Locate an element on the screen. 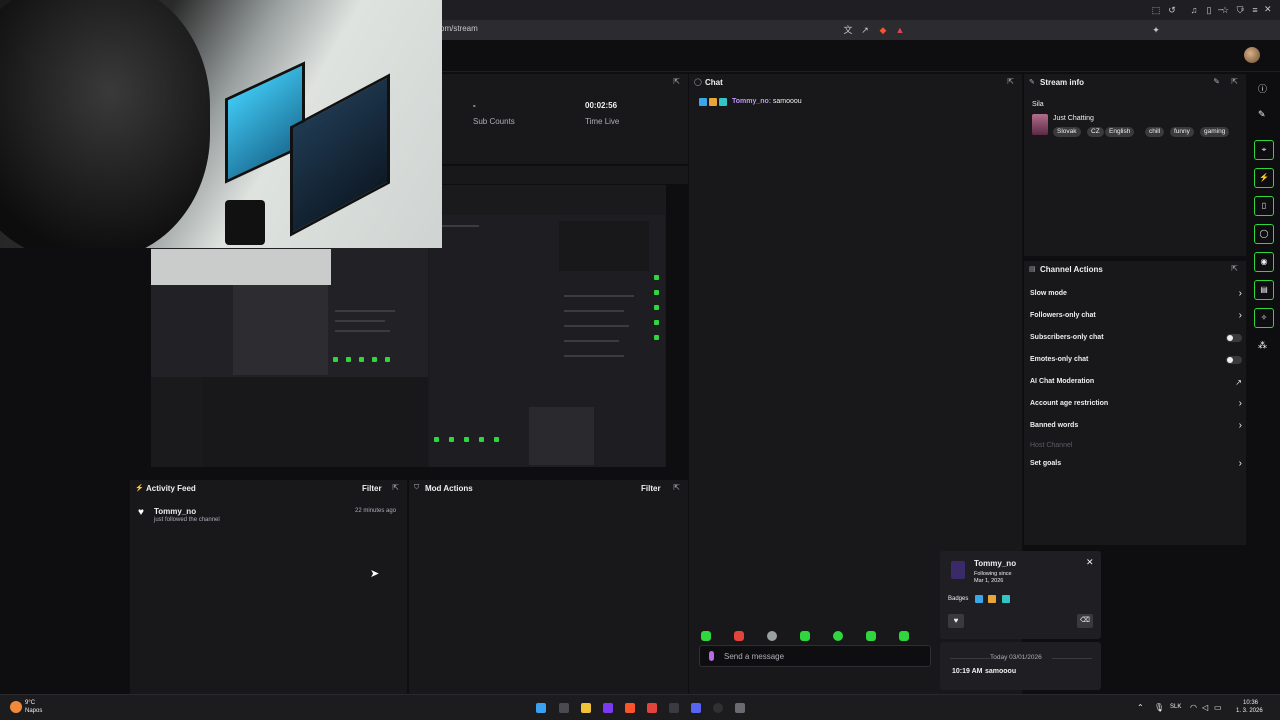 This screenshot has height=720, width=1280. volume-icon: ◁ is located at coordinates (1205, 707).